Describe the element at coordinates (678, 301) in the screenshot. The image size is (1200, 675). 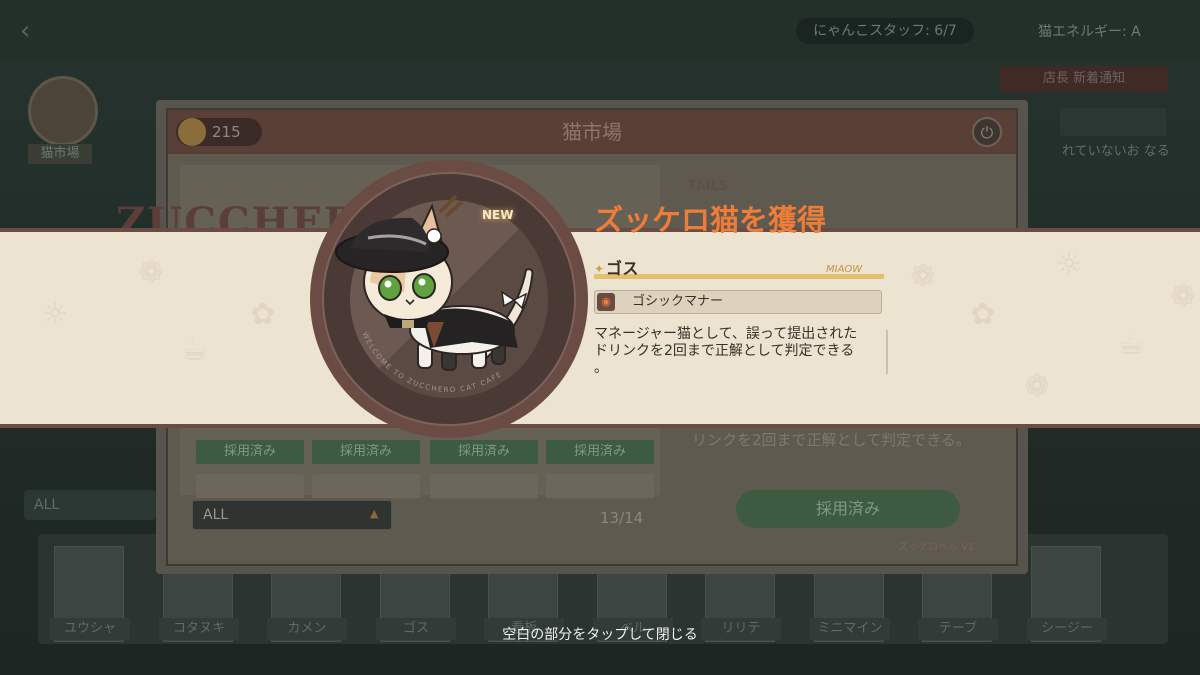
I see `skill-name: ゴシックマナー` at that location.